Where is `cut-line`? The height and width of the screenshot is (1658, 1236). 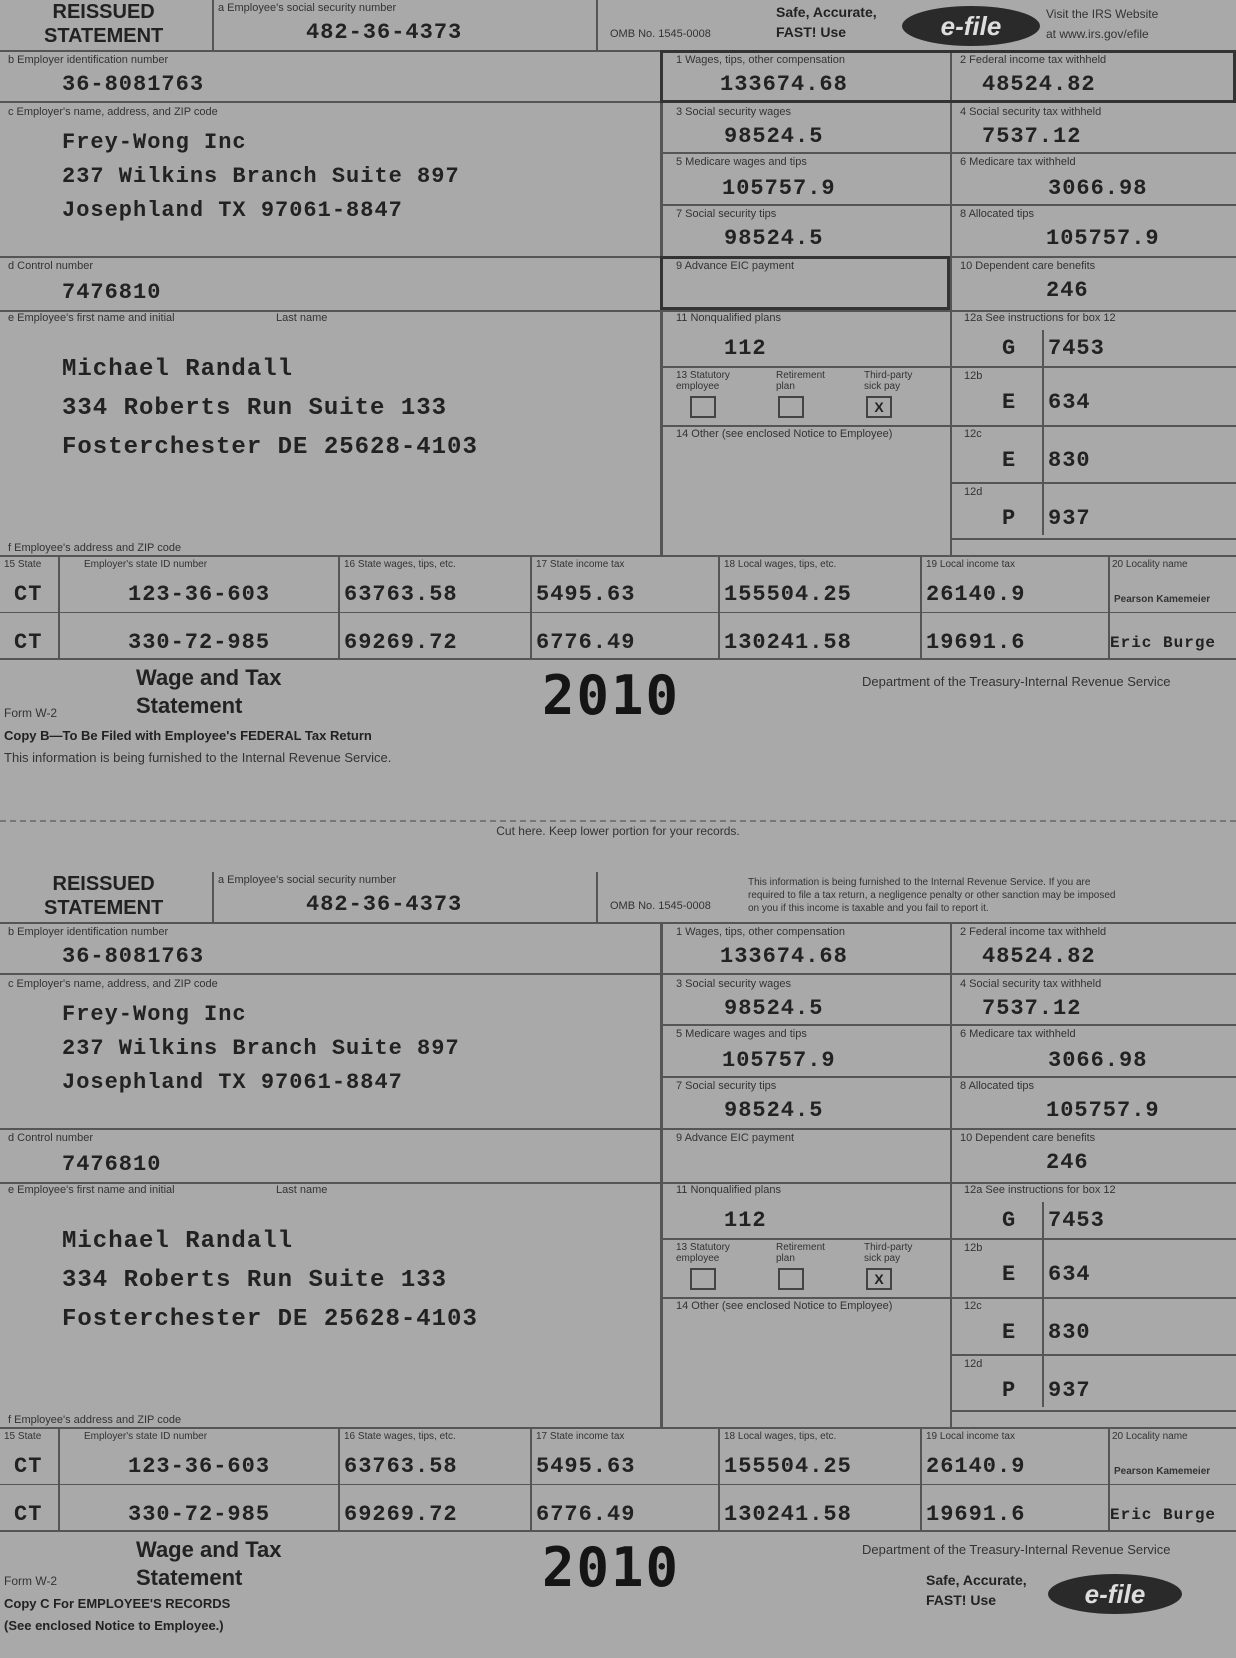
cut-line is located at coordinates (618, 821).